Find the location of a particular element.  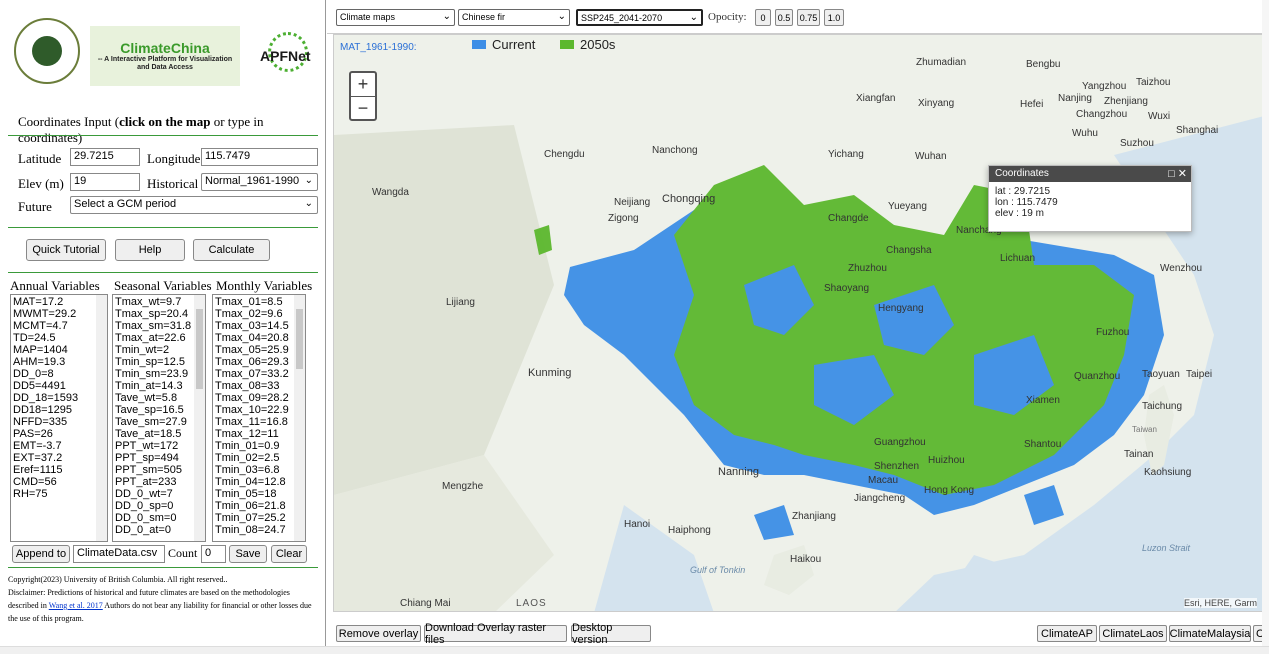

list-item: Tmax_02=9.6 is located at coordinates (259, 314).